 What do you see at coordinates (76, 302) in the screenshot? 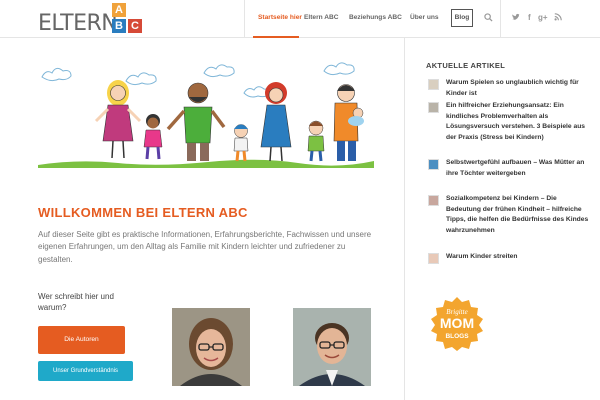
I see `authors-question: Wer schreibt hier und warum?` at bounding box center [76, 302].